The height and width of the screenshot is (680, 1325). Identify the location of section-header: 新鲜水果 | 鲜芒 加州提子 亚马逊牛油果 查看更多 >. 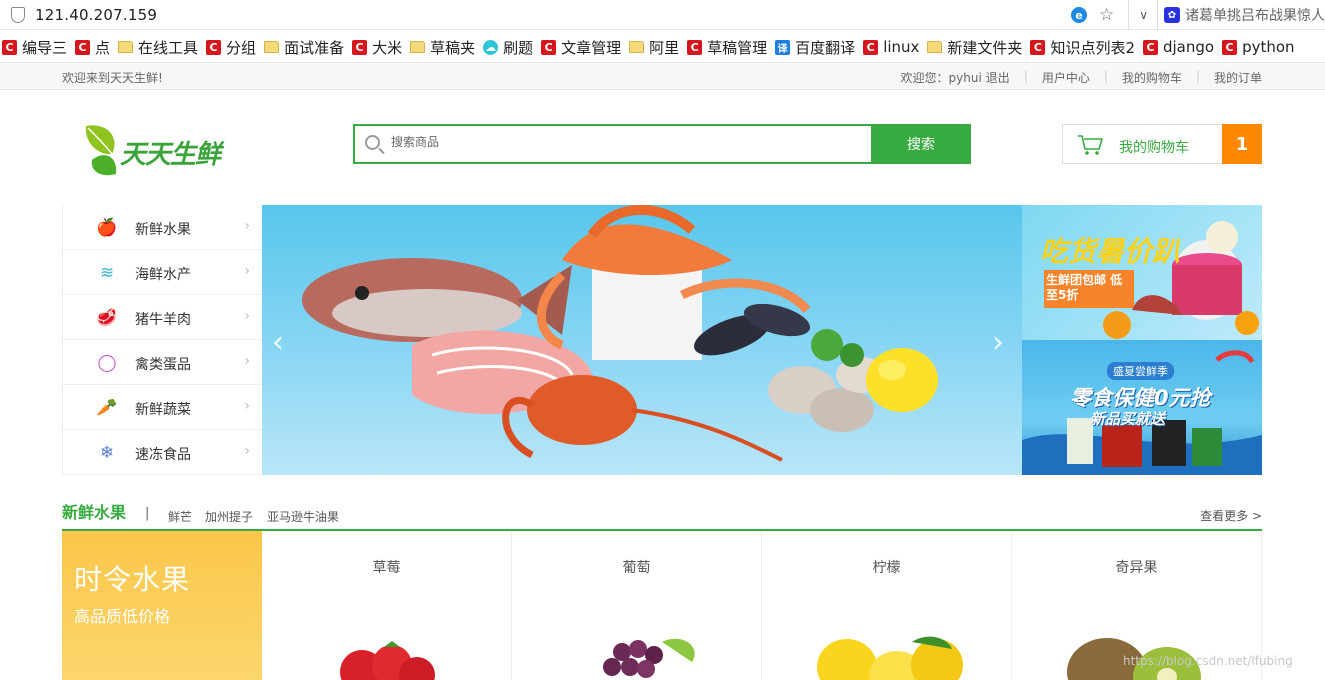
(662, 513).